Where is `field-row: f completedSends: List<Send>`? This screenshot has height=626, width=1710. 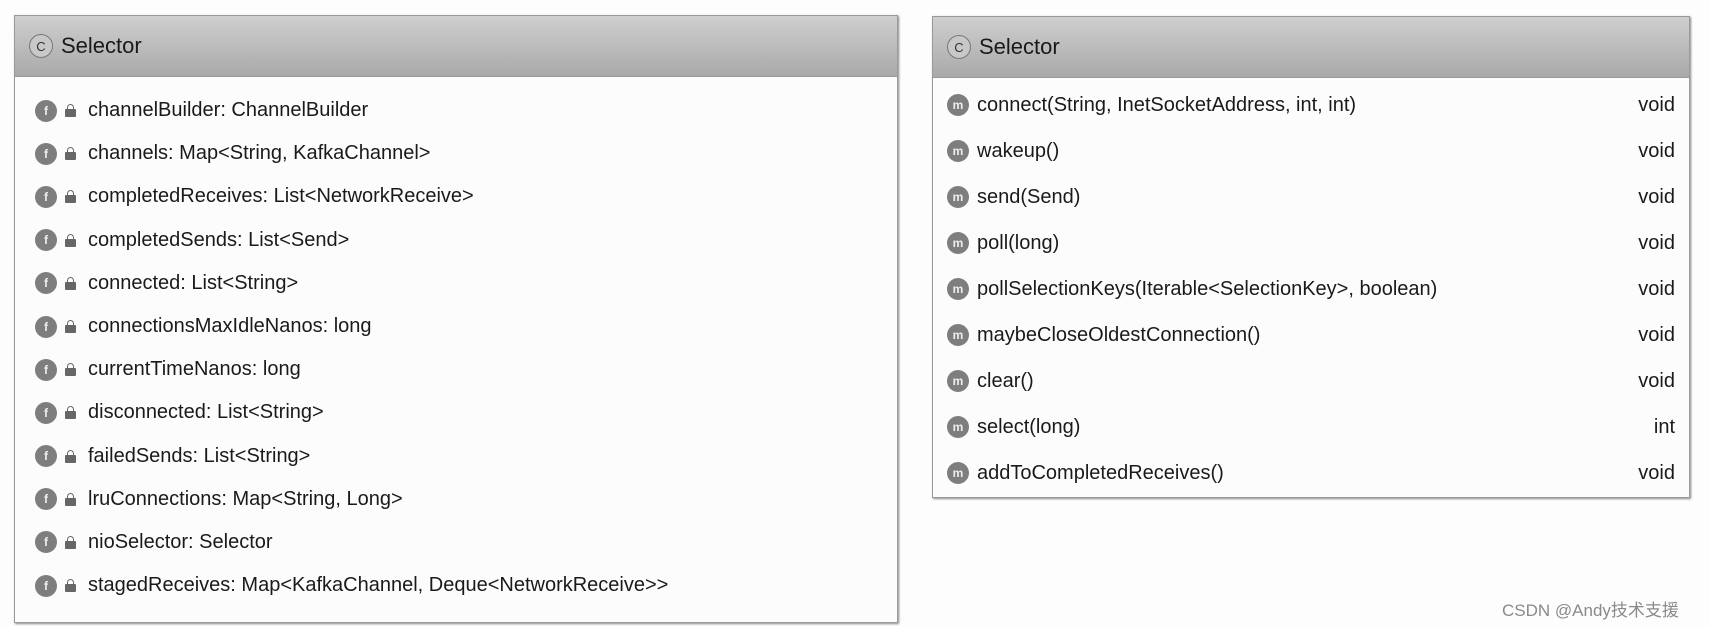
field-row: f completedSends: List<Send> is located at coordinates (466, 240).